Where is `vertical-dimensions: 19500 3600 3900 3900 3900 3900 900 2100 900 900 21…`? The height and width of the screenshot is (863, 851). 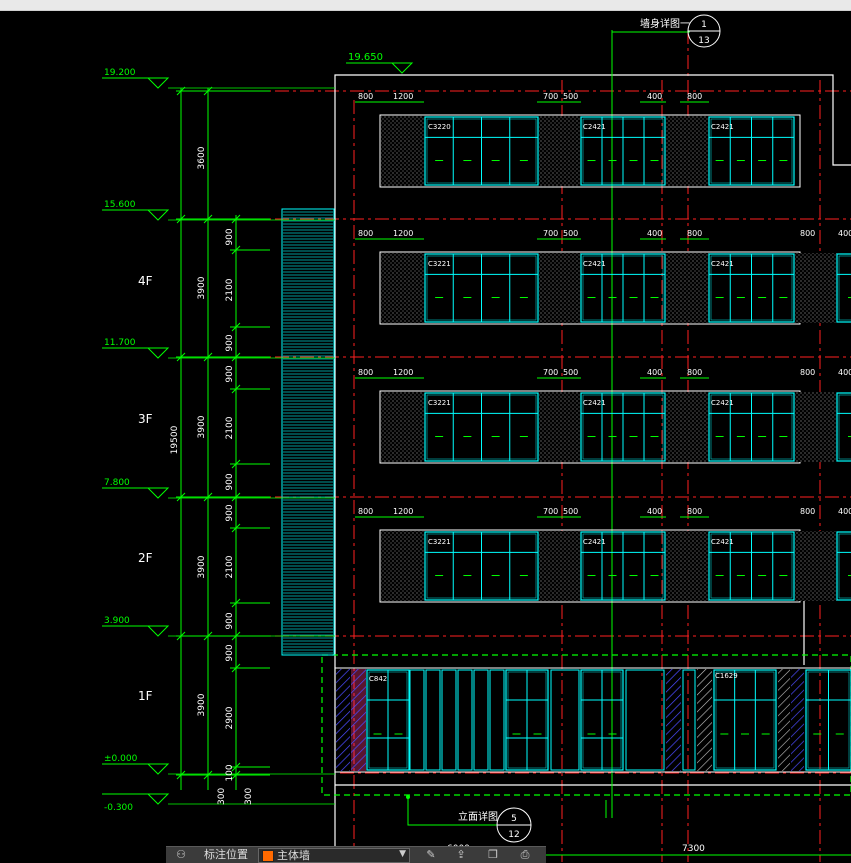
vertical-dimensions: 19500 3600 3900 3900 3900 3900 900 2100 900 900 21… is located at coordinates (220, 445).